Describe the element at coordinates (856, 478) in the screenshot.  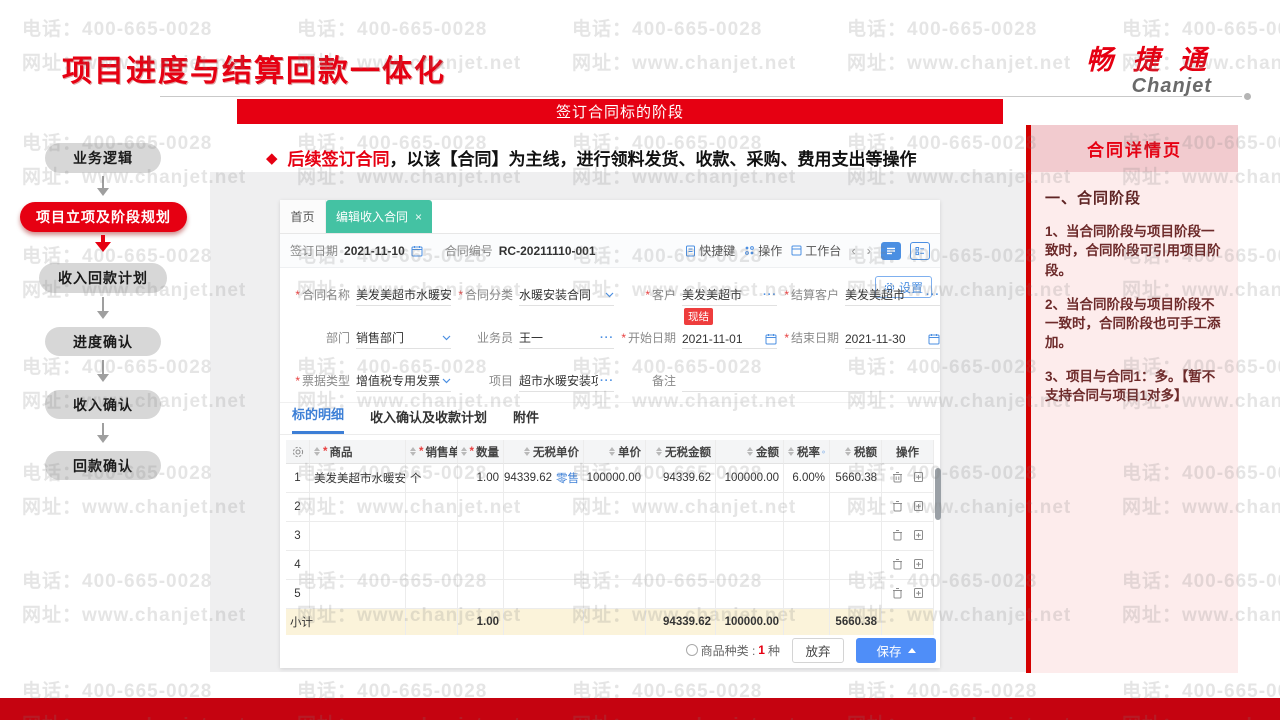
I see `cell-tax: 5660.38` at that location.